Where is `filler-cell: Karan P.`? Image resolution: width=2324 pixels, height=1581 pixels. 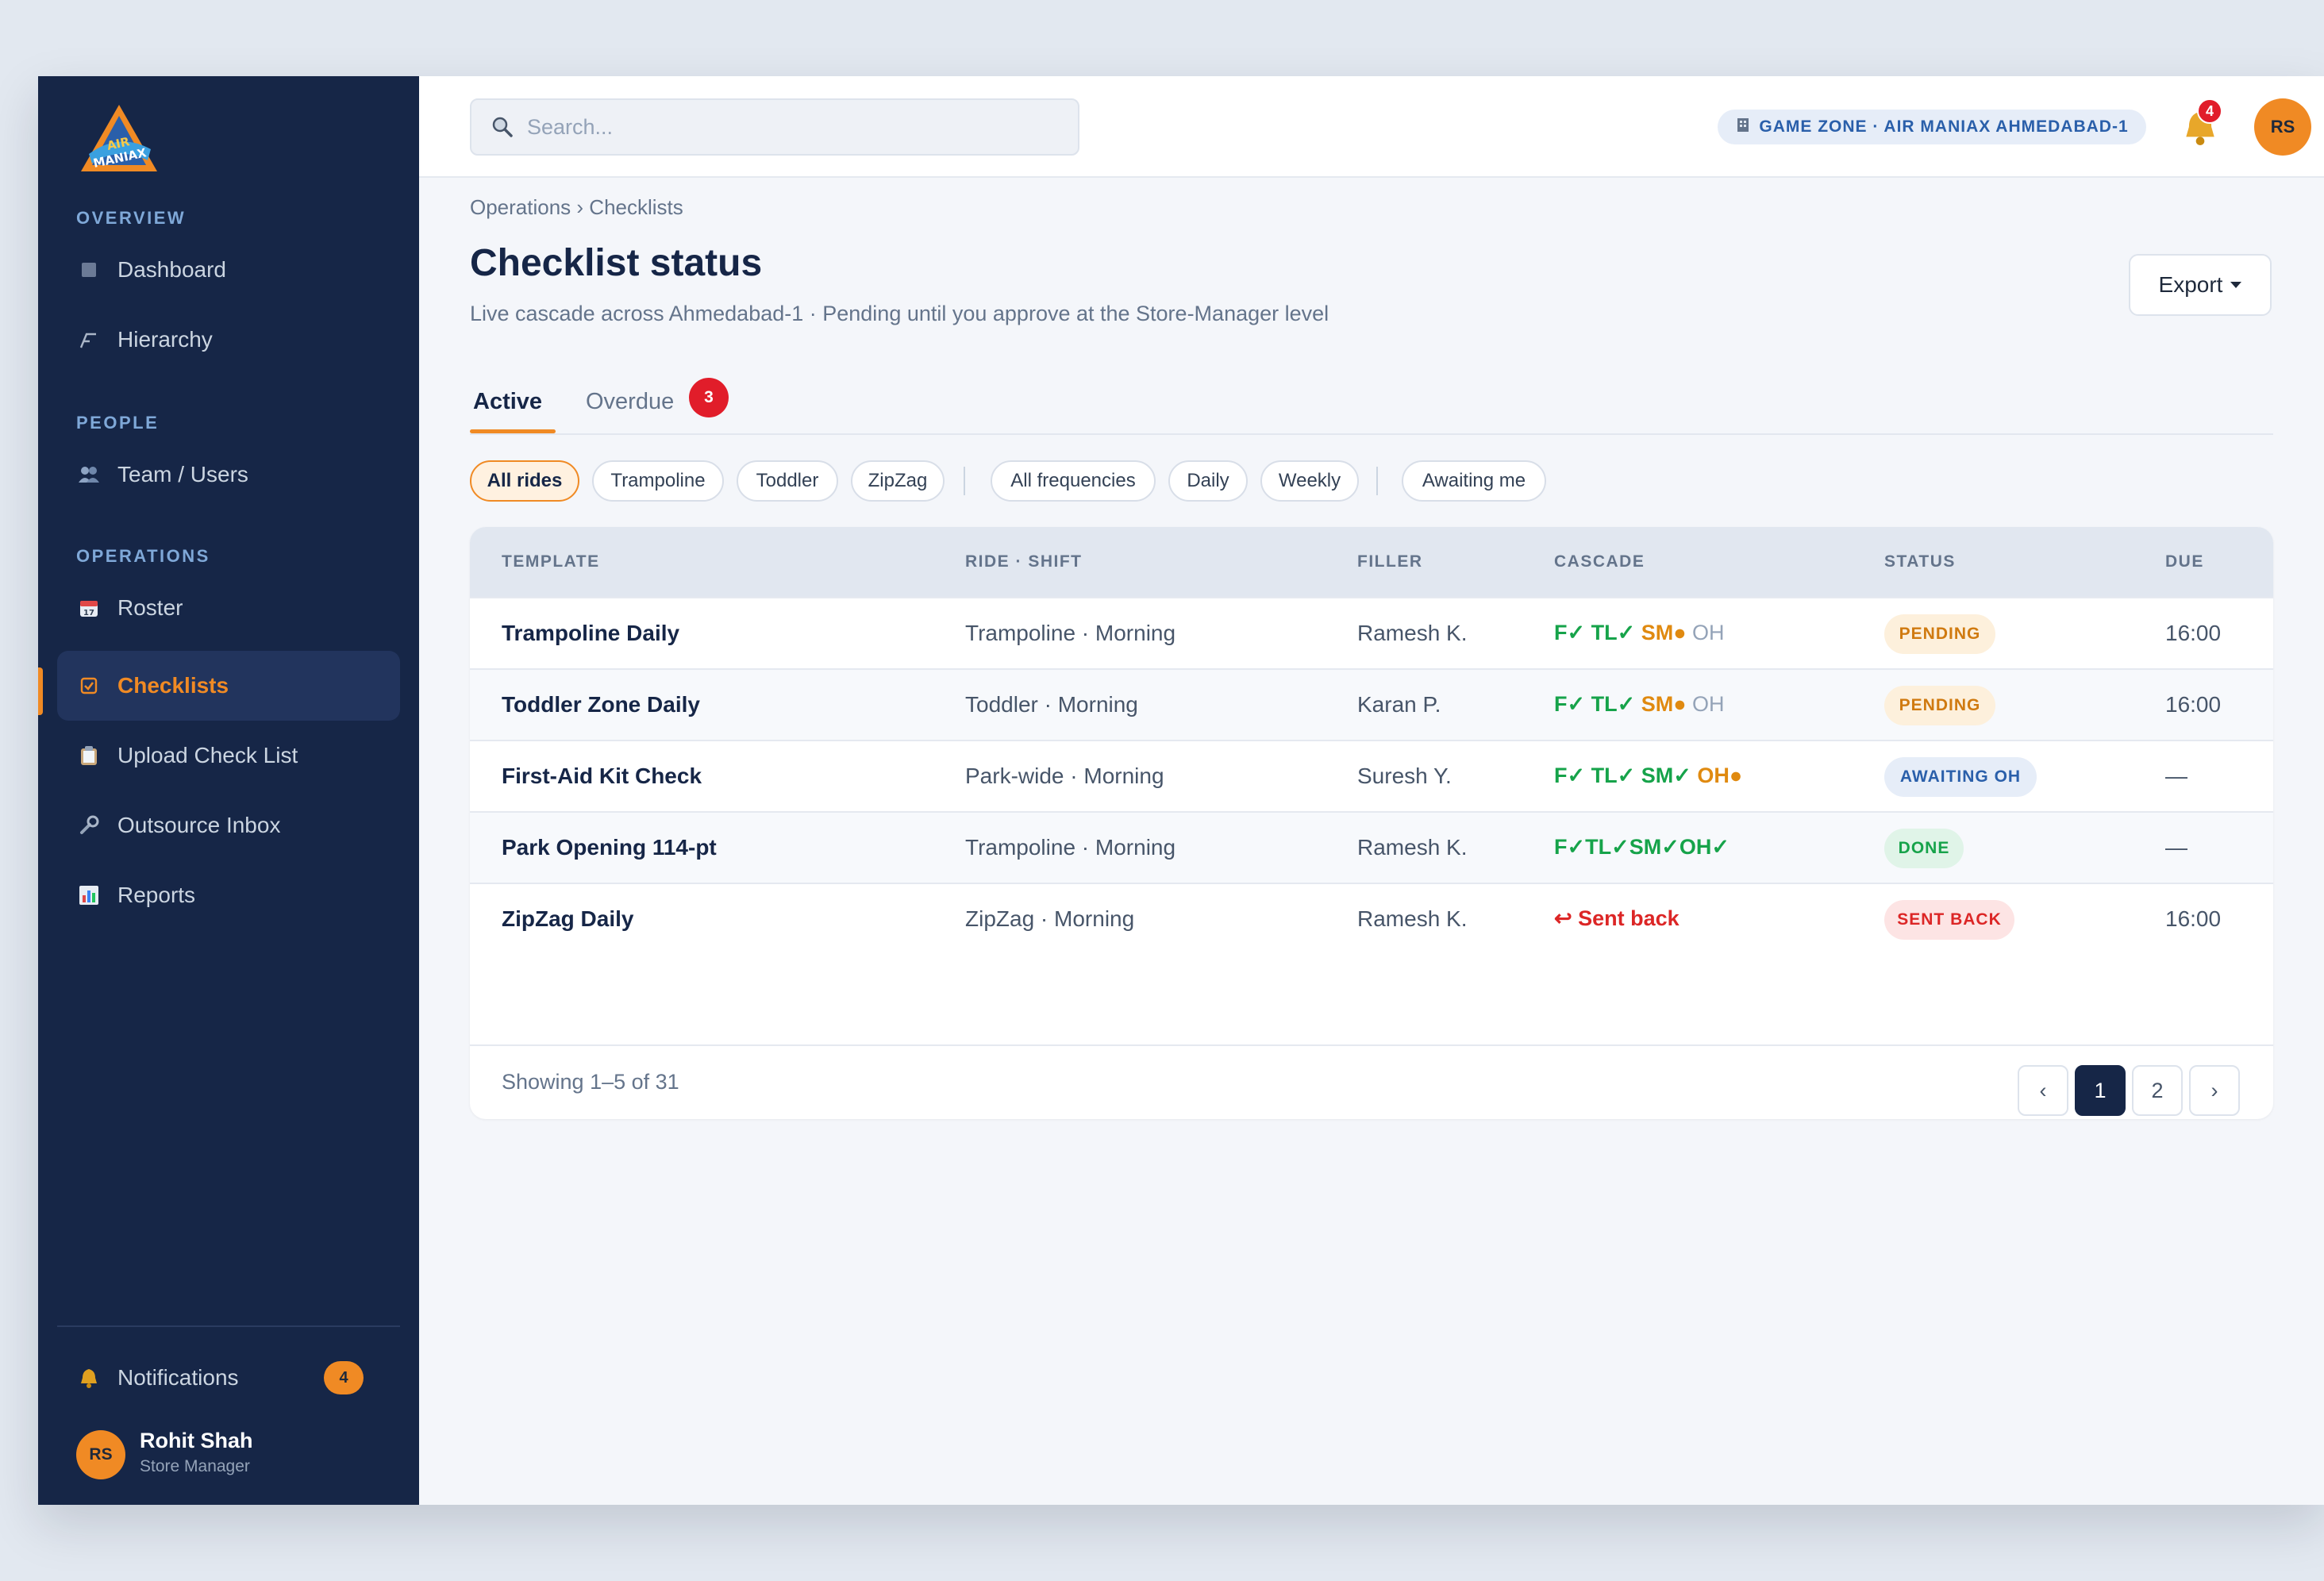
filler-cell: Karan P. is located at coordinates (1399, 704).